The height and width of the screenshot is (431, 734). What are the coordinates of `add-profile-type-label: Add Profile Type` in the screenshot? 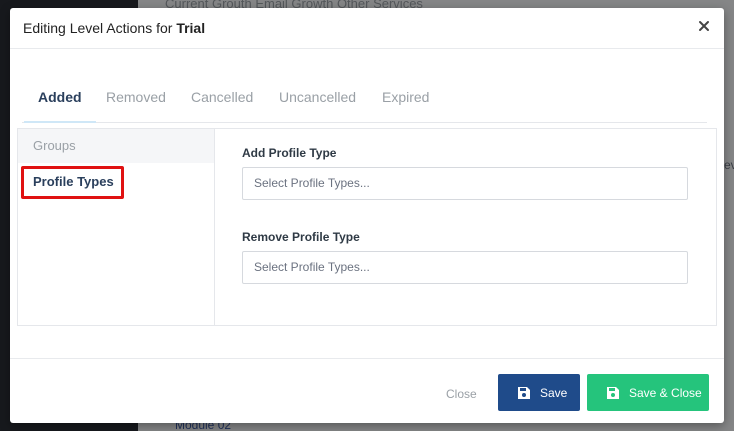 It's located at (289, 153).